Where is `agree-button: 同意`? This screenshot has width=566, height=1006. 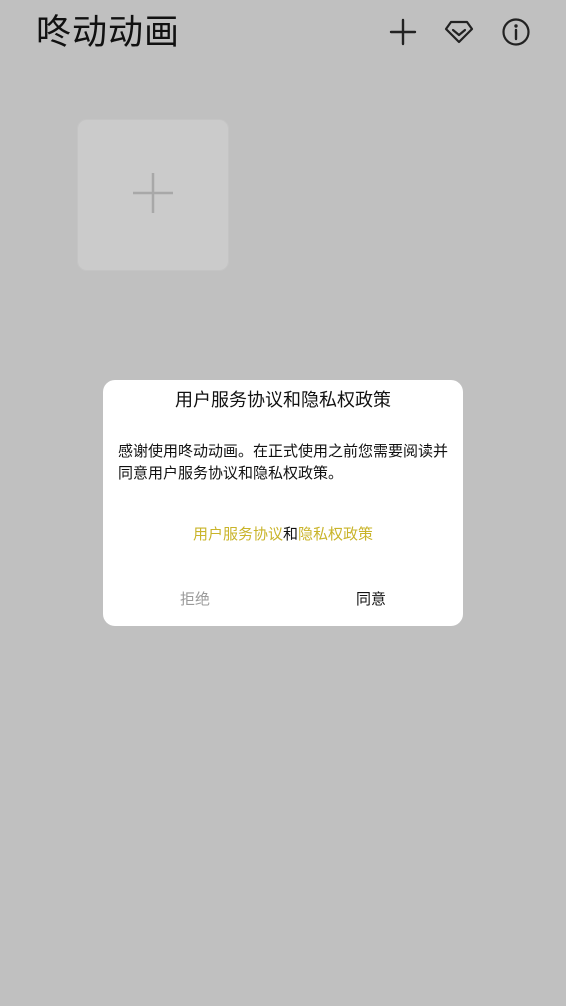 agree-button: 同意 is located at coordinates (371, 599).